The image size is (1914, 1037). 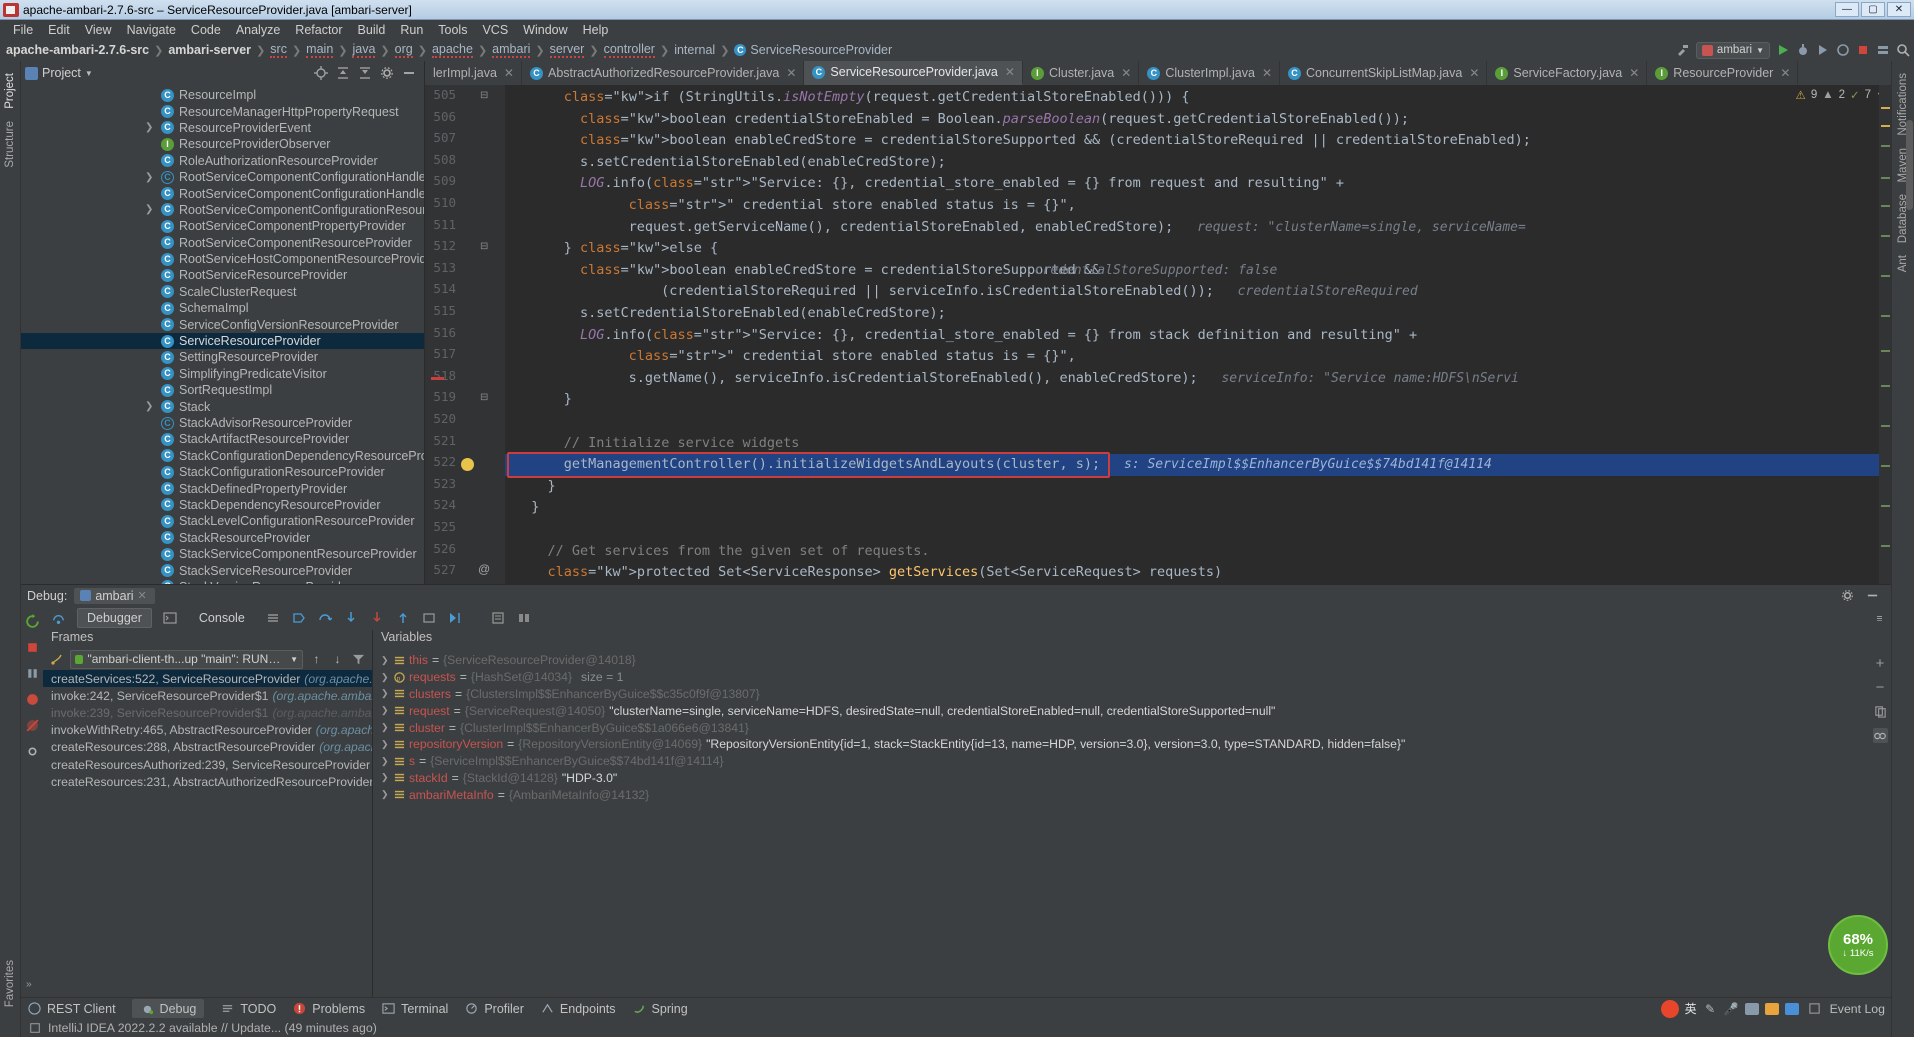 What do you see at coordinates (1121, 794) in the screenshot?
I see `variable-row: ❯ ambariMetaInfo = {AmbariMetaInfo@14132}` at bounding box center [1121, 794].